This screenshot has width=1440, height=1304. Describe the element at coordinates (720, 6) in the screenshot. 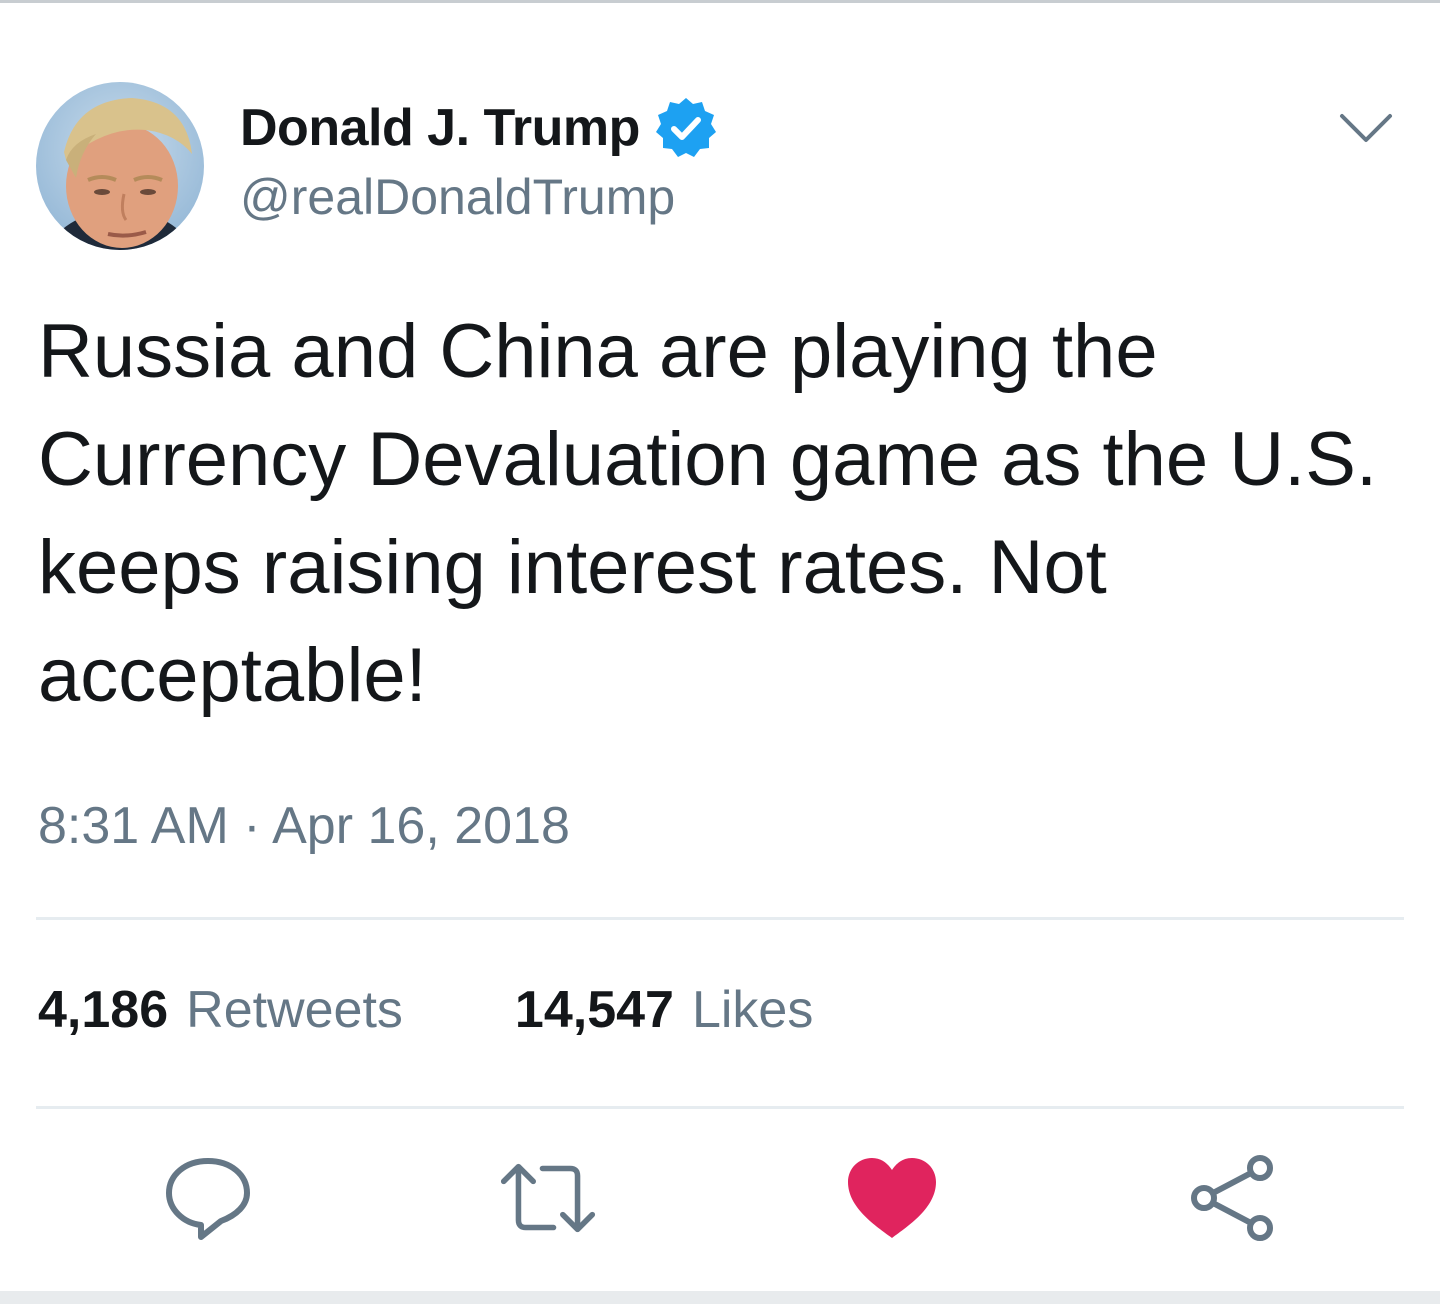

I see `top-border` at that location.